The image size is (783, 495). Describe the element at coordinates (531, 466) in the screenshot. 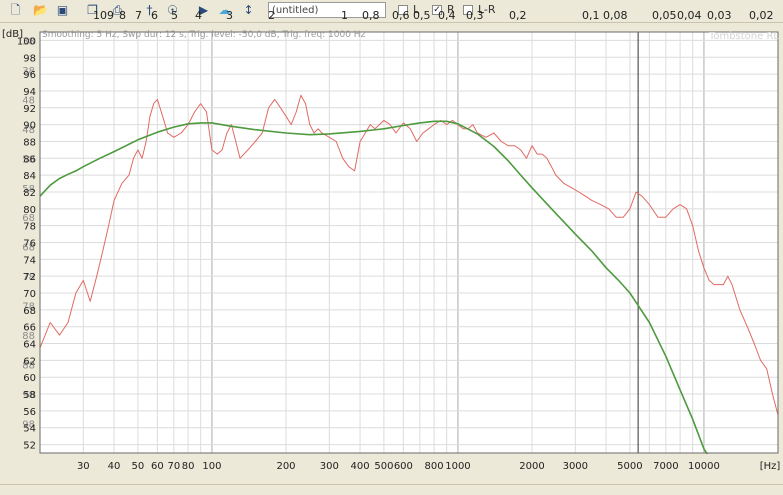

I see `x-tick-label: 2000` at that location.